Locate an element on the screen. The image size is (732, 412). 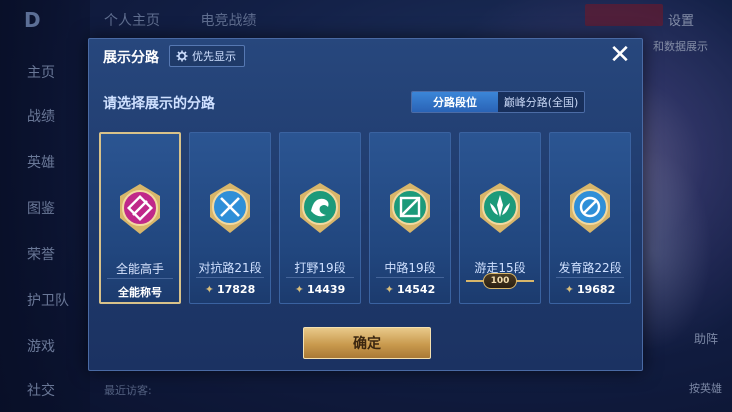
priority-display-button: 优先显示 is located at coordinates (207, 56).